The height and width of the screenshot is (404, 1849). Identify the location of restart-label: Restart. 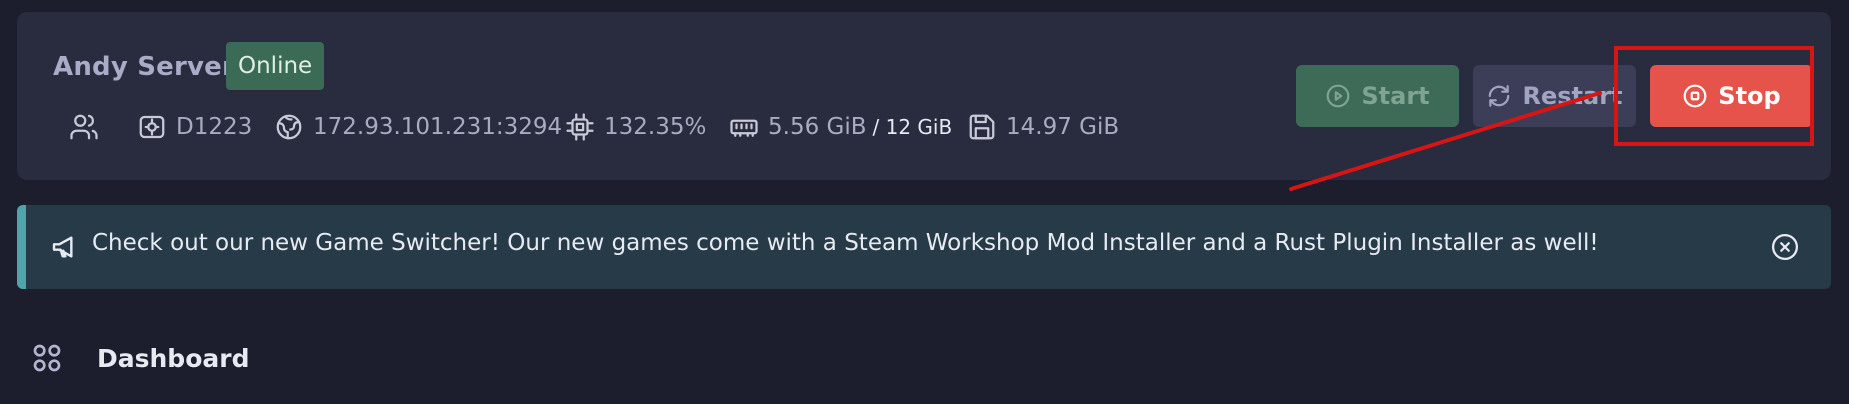
(1572, 96).